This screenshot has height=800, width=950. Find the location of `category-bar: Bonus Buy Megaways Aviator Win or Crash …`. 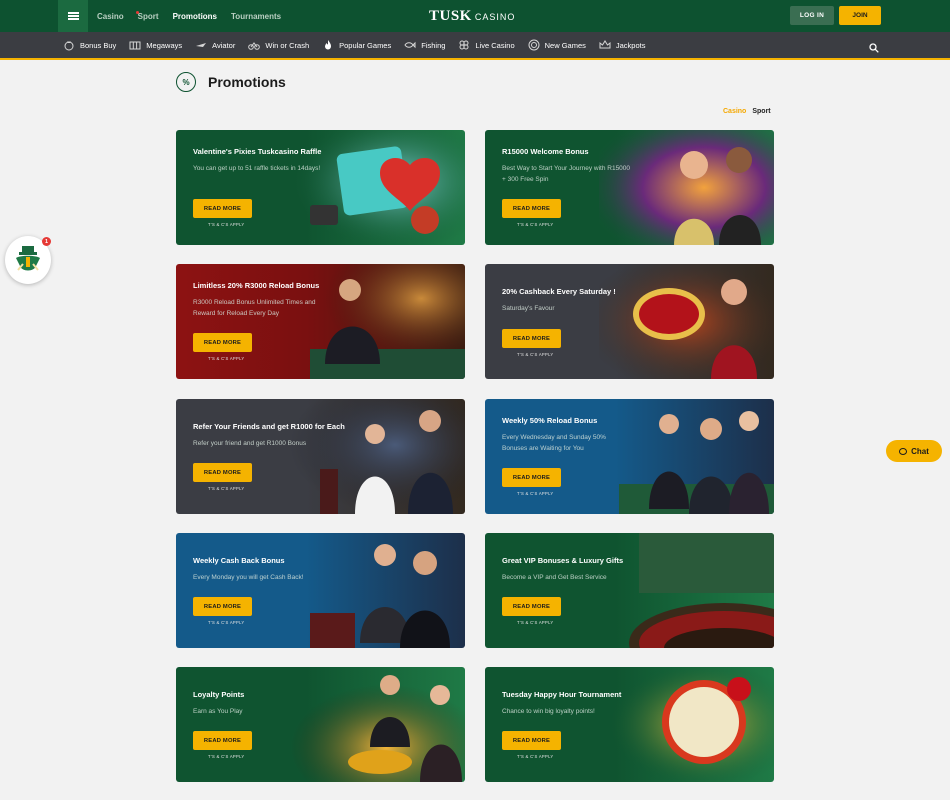

category-bar: Bonus Buy Megaways Aviator Win or Crash … is located at coordinates (475, 46).